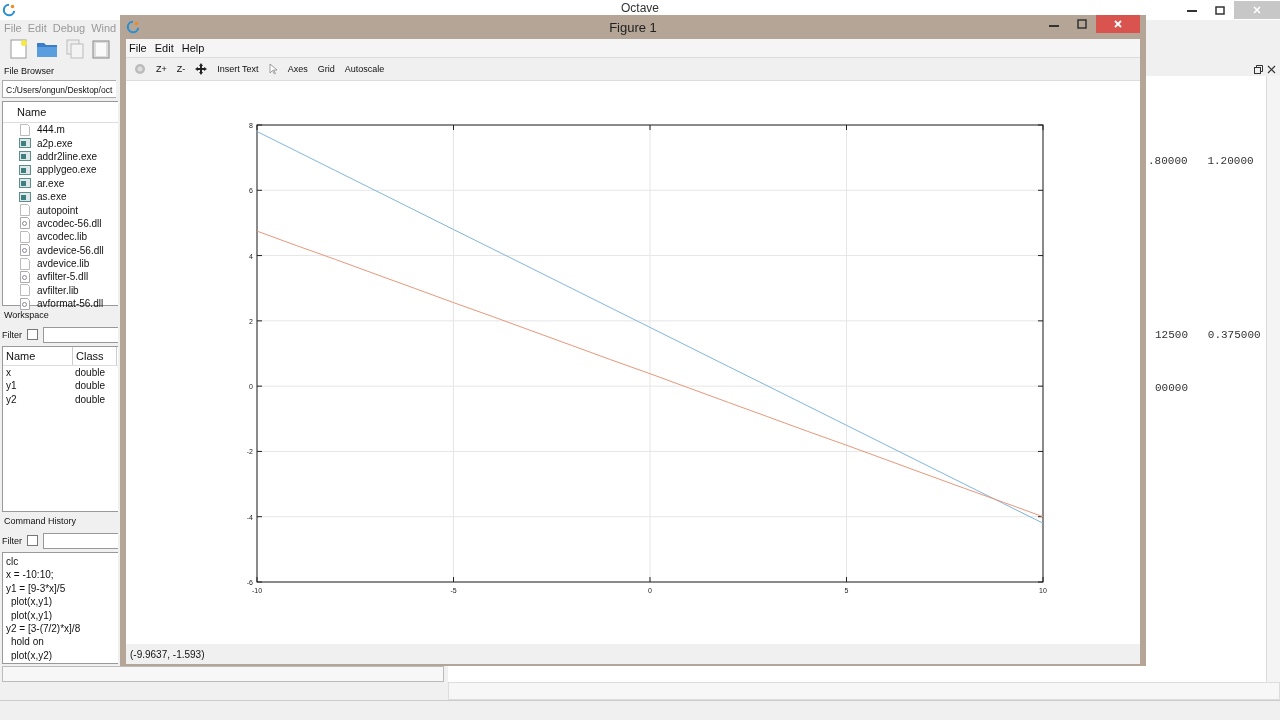 Image resolution: width=1280 pixels, height=720 pixels. What do you see at coordinates (60, 655) in the screenshot?
I see `history-entry: plot(x,y2)` at bounding box center [60, 655].